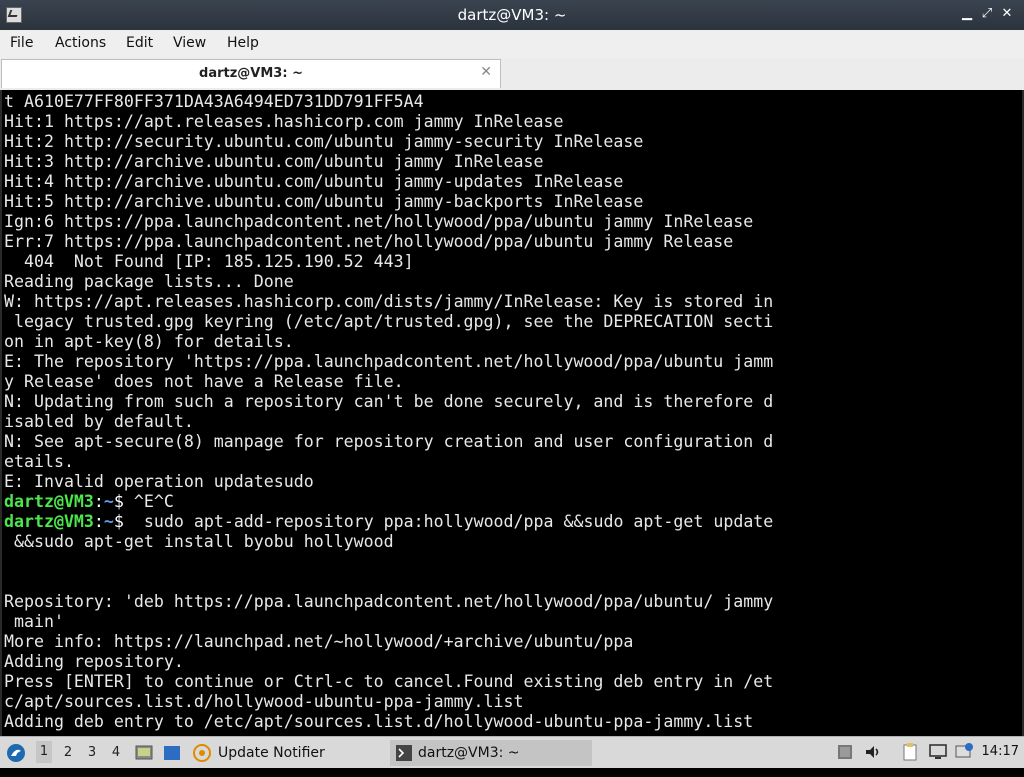 This screenshot has width=1024, height=777. I want to click on volume-icon, so click(873, 752).